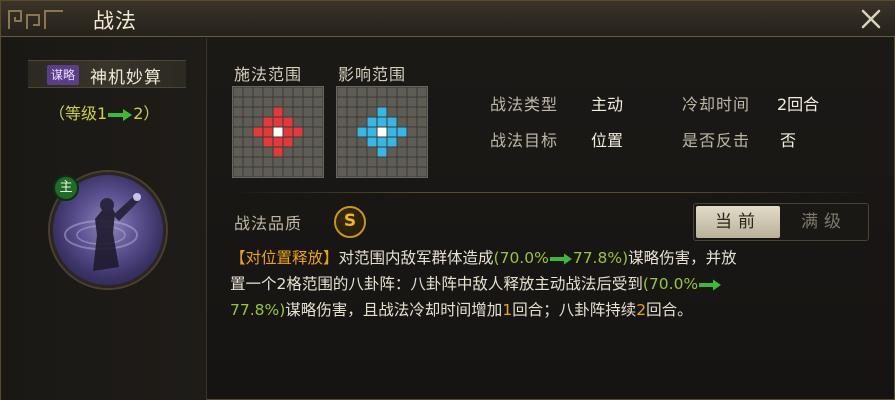  Describe the element at coordinates (738, 222) in the screenshot. I see `current-level-tab: 当前` at that location.